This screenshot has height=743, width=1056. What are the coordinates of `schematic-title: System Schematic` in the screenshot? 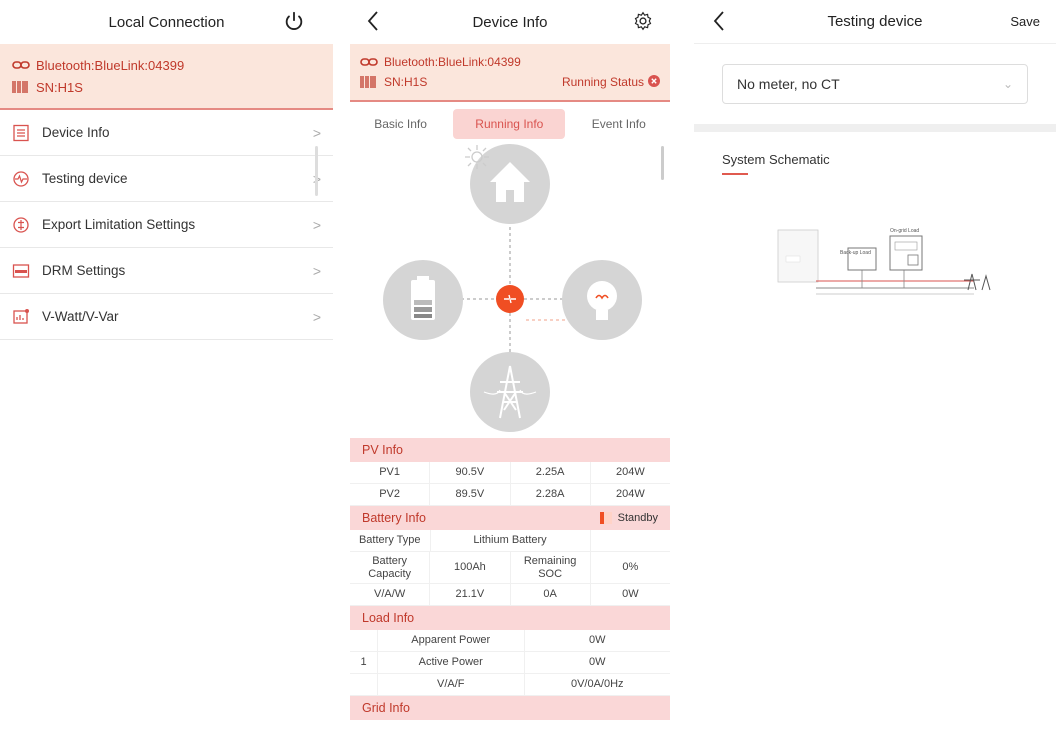 It's located at (776, 159).